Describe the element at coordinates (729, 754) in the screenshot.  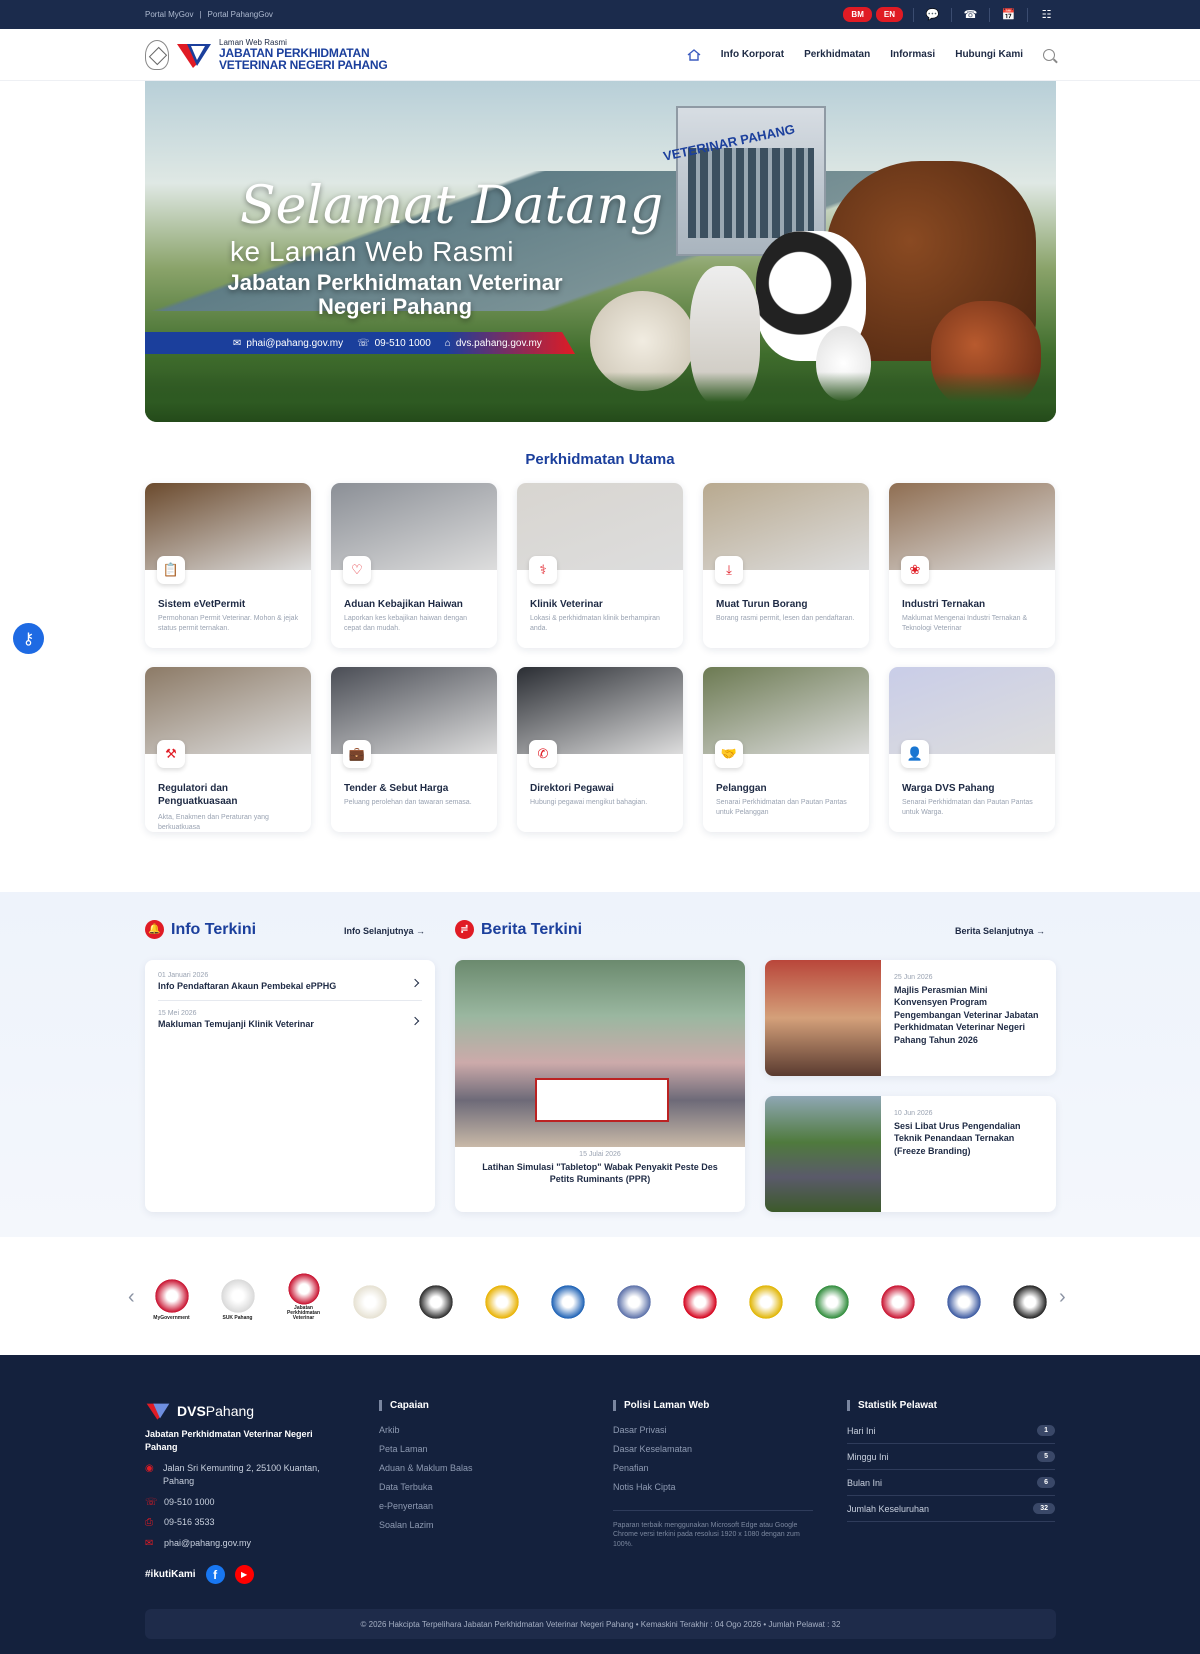
I see `handshake-icon: 🤝` at that location.